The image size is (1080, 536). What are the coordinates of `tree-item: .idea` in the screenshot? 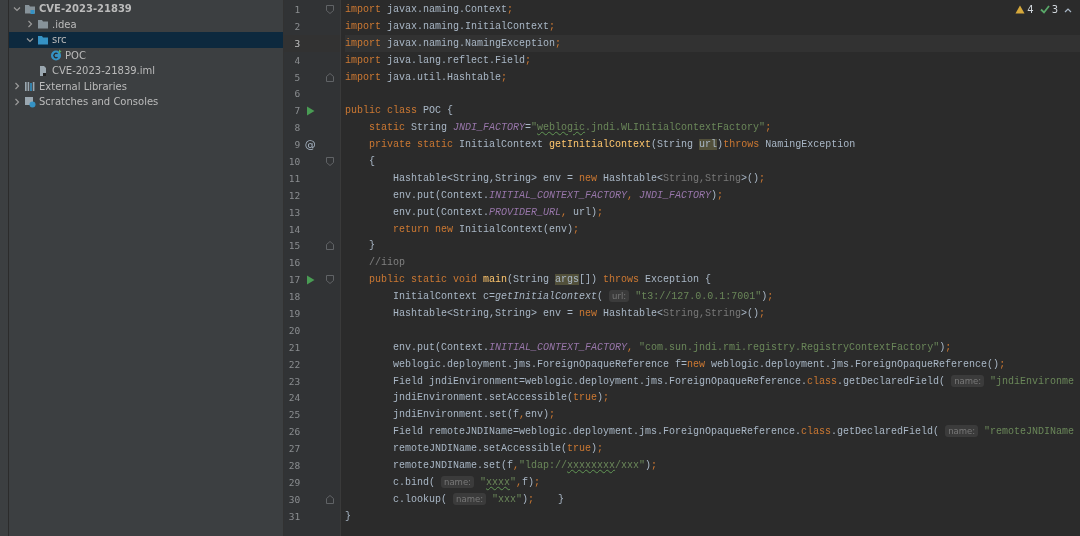 It's located at (146, 24).